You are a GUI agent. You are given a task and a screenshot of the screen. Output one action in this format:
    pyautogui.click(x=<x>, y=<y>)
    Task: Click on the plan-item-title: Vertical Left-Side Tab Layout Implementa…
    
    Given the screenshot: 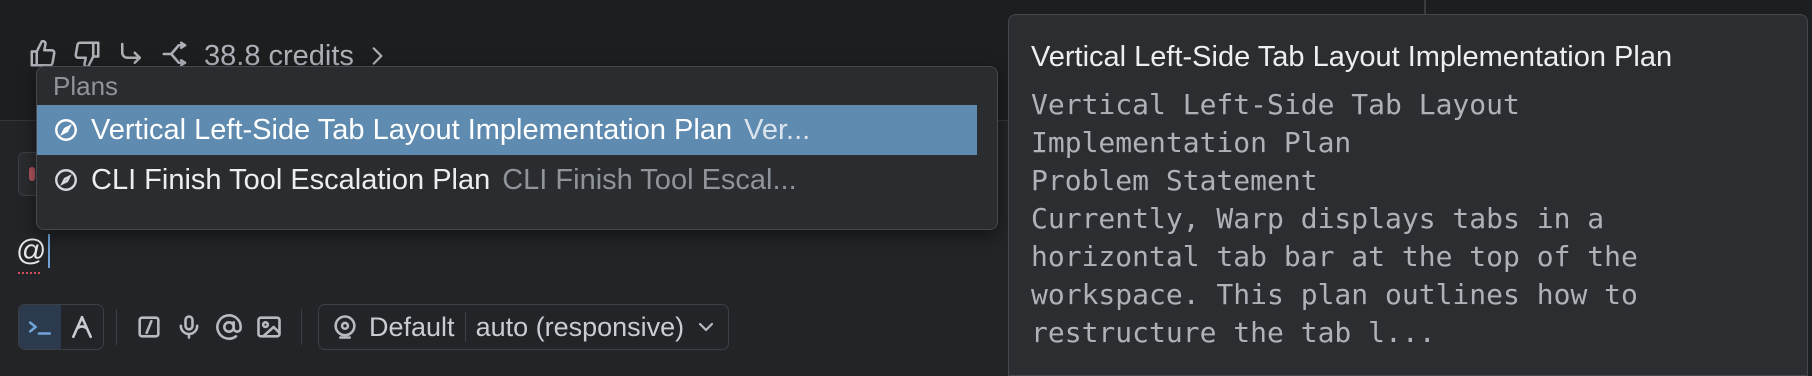 What is the action you would take?
    pyautogui.click(x=412, y=129)
    